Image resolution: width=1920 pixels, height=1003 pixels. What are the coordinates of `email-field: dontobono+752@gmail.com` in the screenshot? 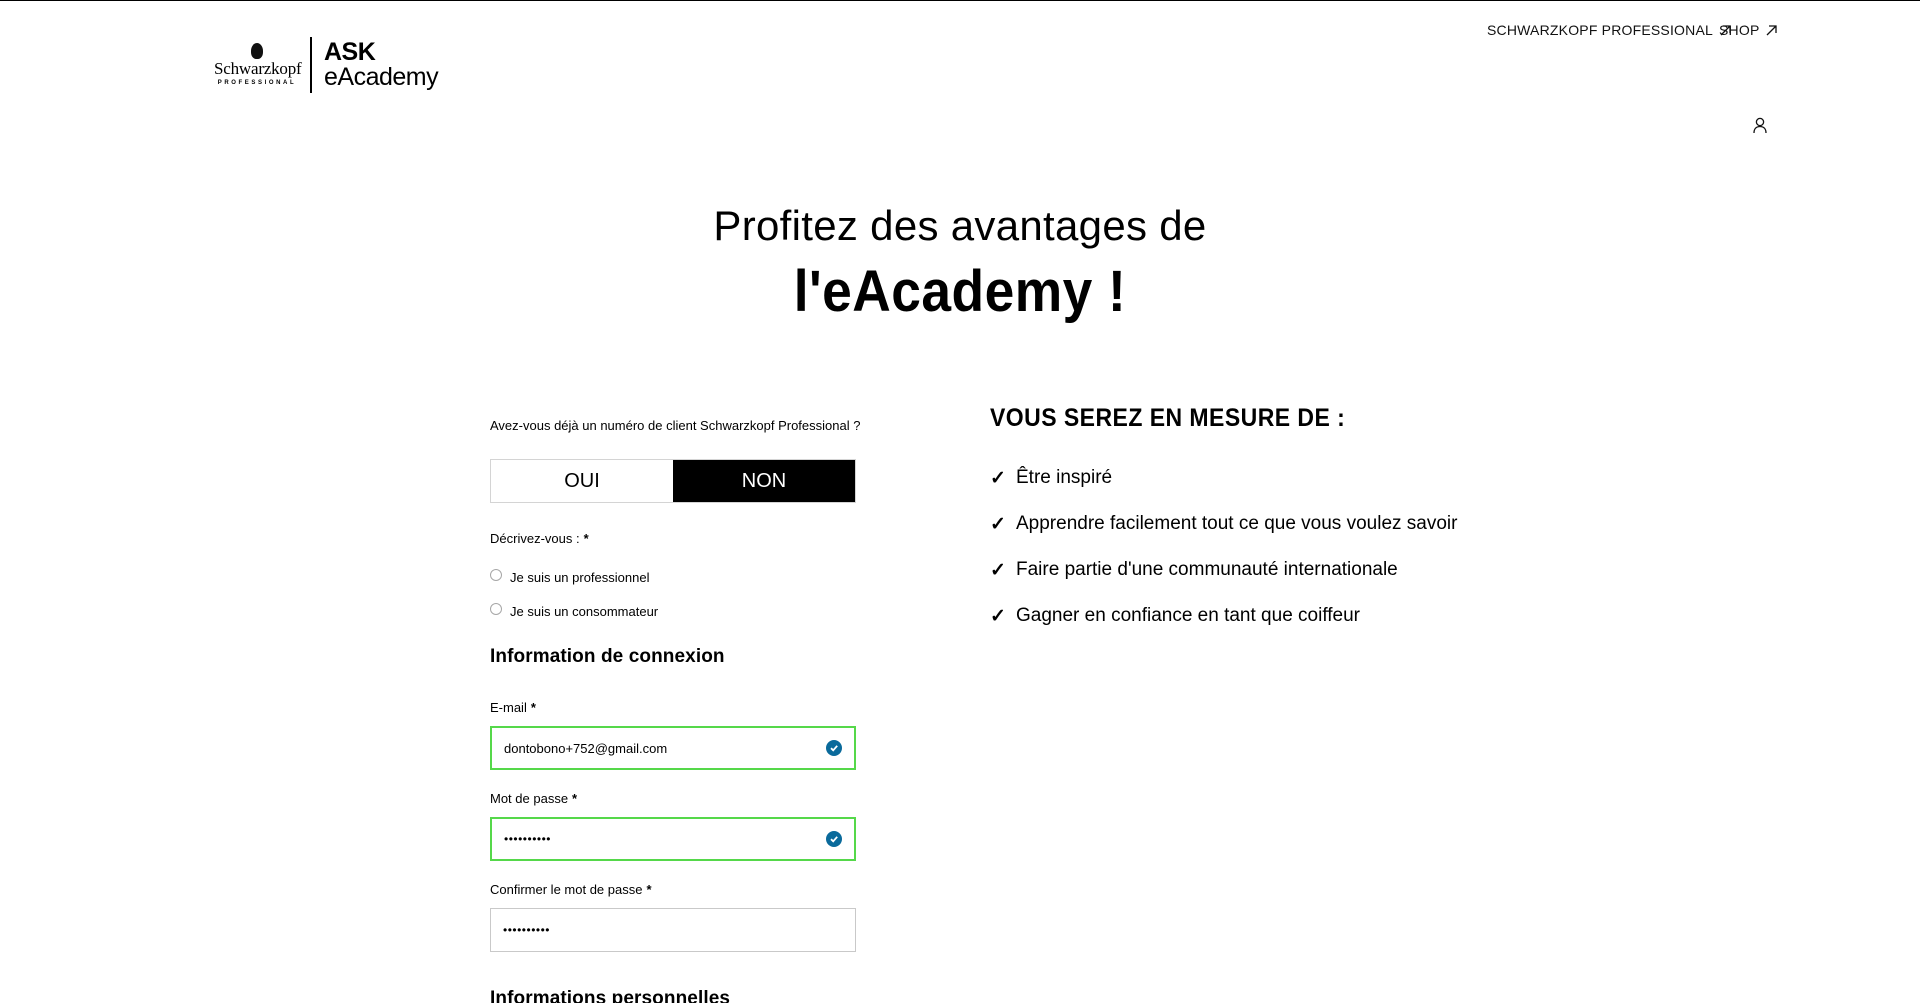 It's located at (673, 748).